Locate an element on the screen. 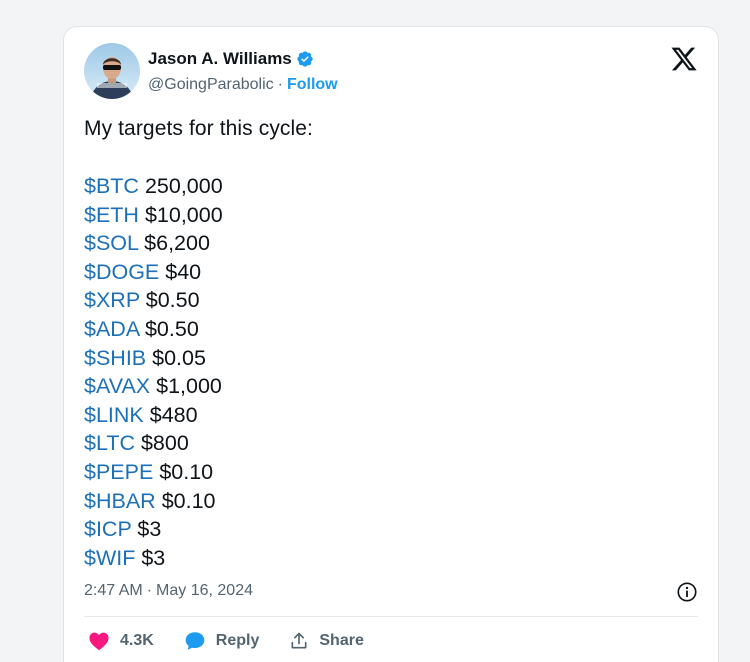 The width and height of the screenshot is (750, 662). tweet-intro-text: My targets for this cycle: is located at coordinates (198, 128).